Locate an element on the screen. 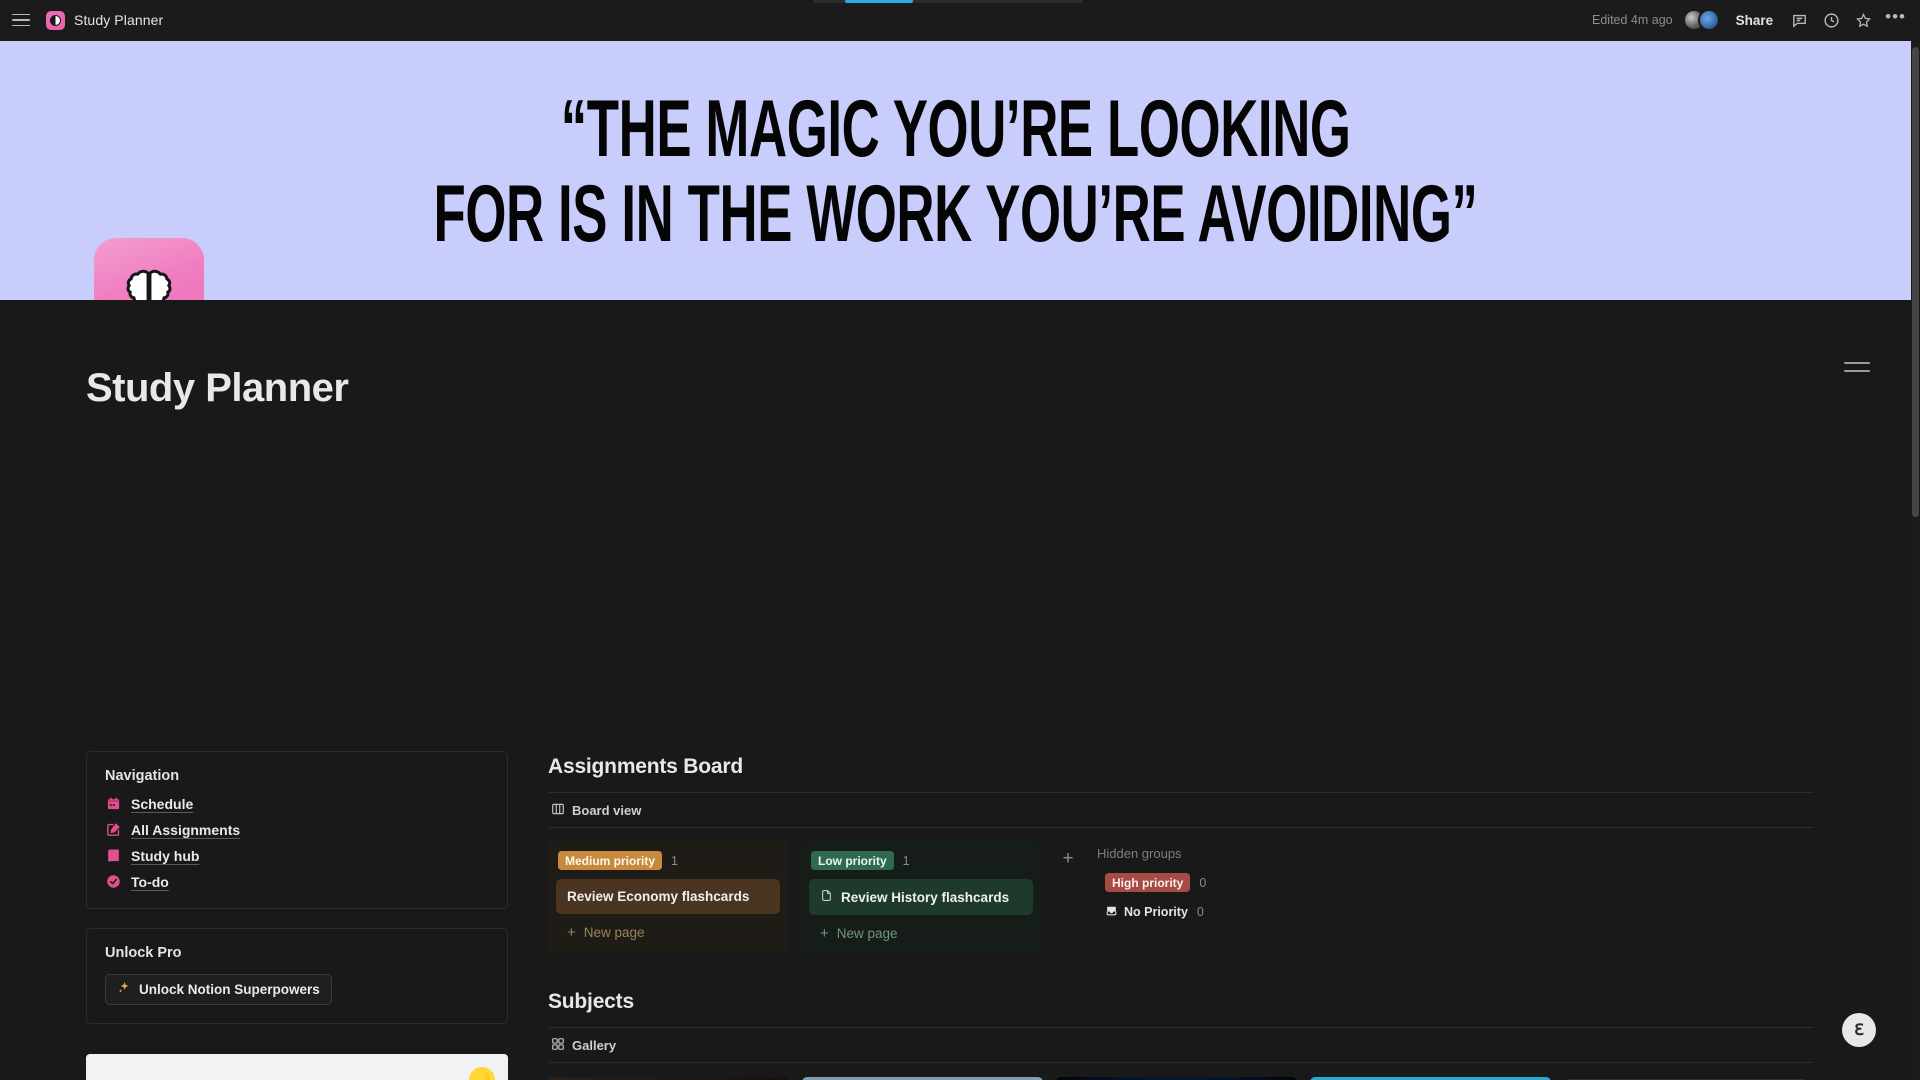  hidden-group-high-priority: High priority 0 is located at coordinates (1150, 882).